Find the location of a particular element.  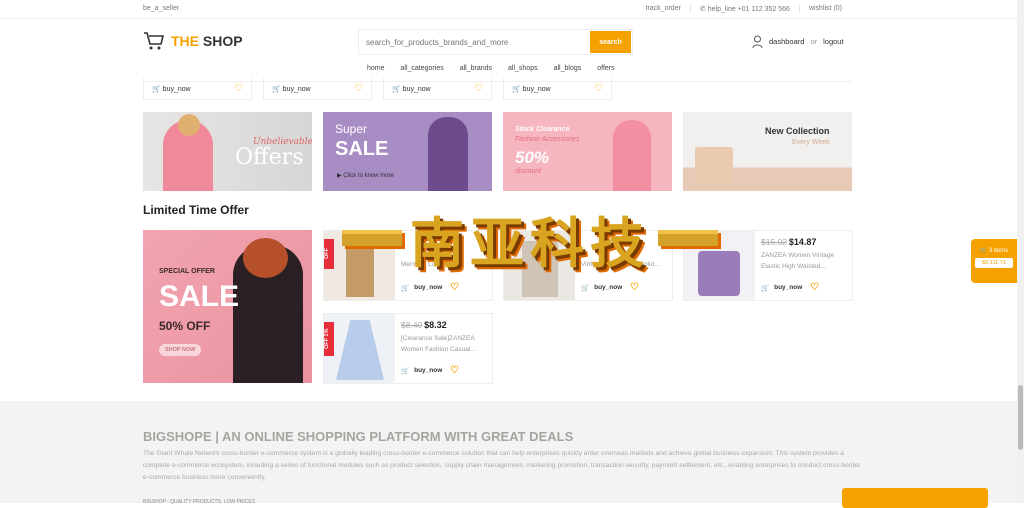

model-hair is located at coordinates (265, 258).